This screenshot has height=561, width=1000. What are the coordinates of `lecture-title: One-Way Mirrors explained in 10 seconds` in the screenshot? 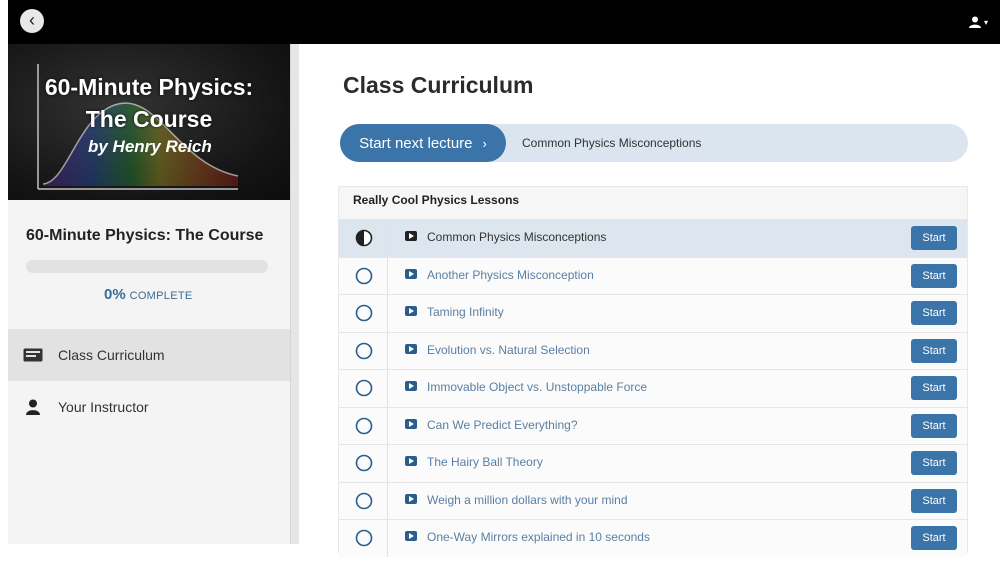 It's located at (538, 537).